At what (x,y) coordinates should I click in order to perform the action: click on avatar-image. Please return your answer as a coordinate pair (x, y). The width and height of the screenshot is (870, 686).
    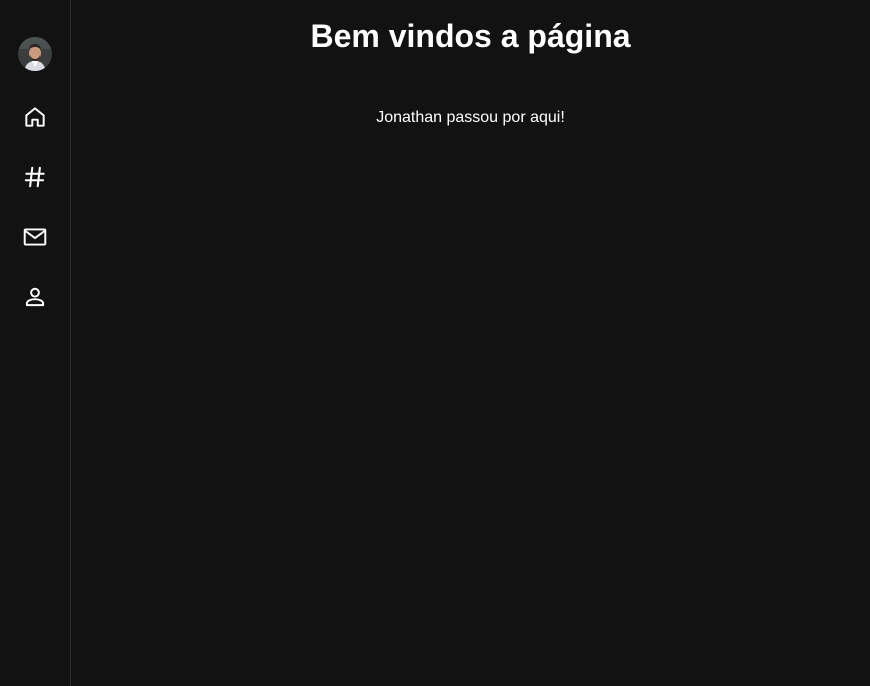
    Looking at the image, I should click on (35, 54).